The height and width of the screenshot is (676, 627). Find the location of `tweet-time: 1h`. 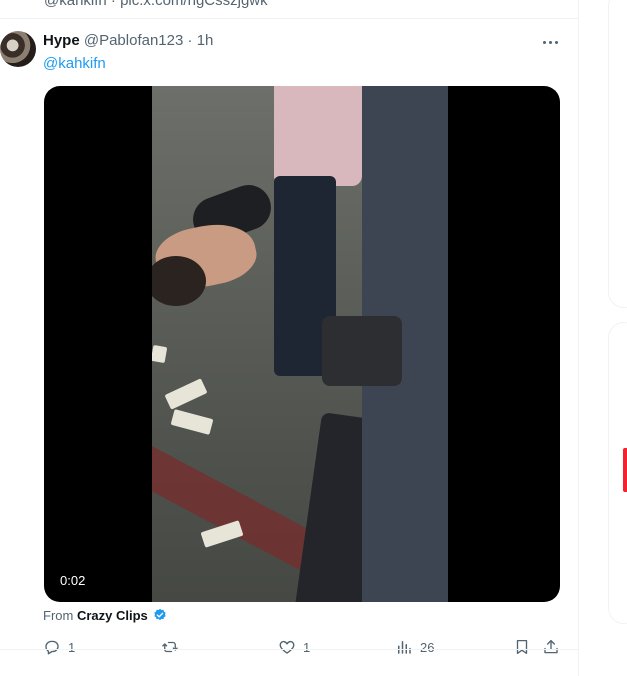

tweet-time: 1h is located at coordinates (205, 40).